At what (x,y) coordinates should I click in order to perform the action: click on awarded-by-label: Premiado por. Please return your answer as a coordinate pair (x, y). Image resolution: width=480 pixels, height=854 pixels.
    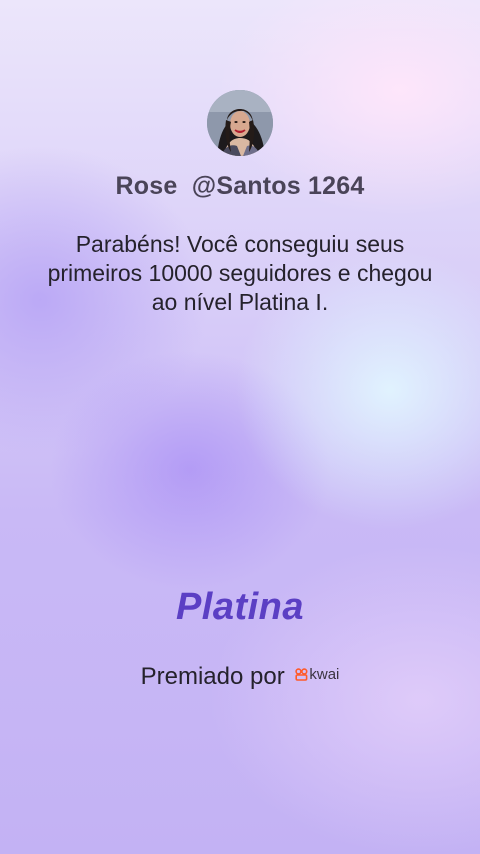
    Looking at the image, I should click on (212, 676).